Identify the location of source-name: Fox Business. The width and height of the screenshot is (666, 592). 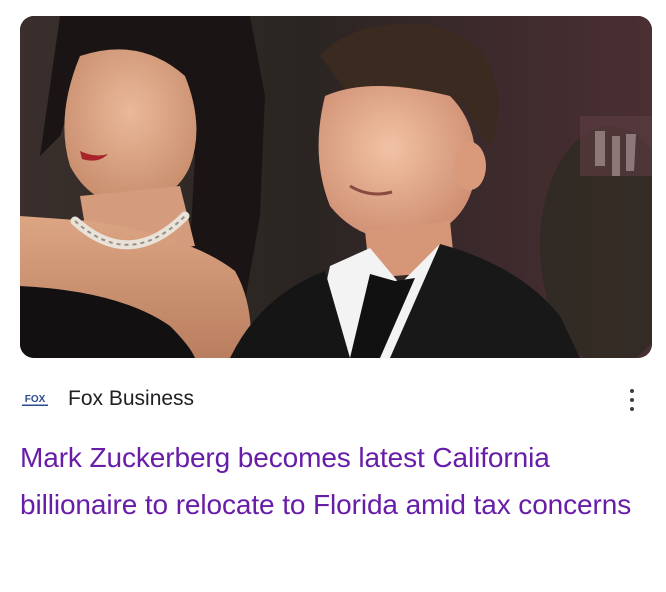
(131, 398).